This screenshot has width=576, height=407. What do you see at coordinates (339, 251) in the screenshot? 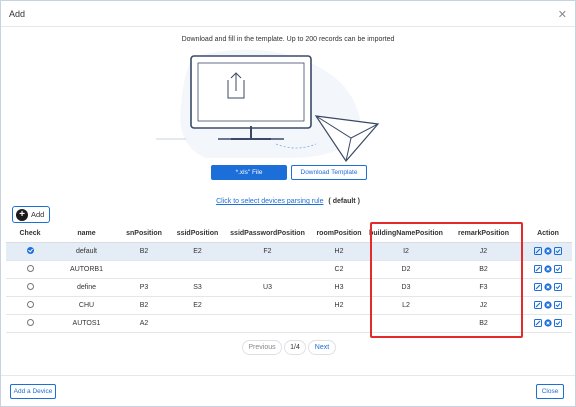
I see `cell-room-position: H2` at bounding box center [339, 251].